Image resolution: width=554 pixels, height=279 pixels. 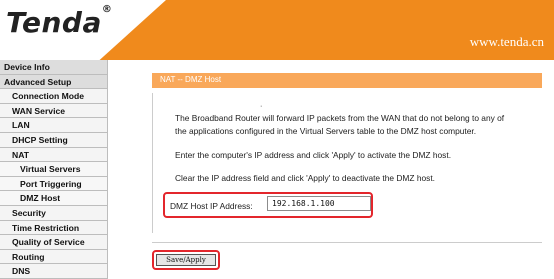 I want to click on sidebar-item-port-triggering: Port Triggering, so click(x=53, y=184).